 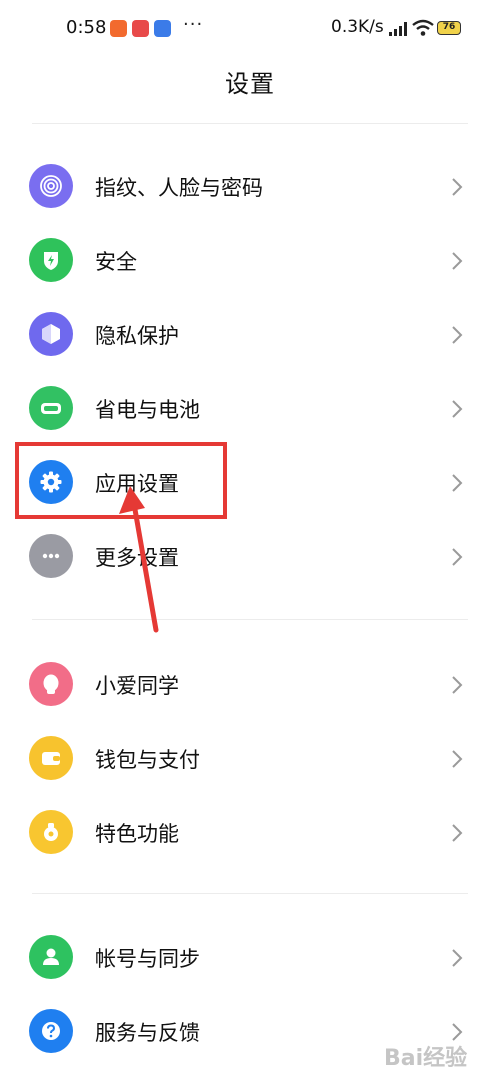 I want to click on status-time: 0:58, so click(x=86, y=27).